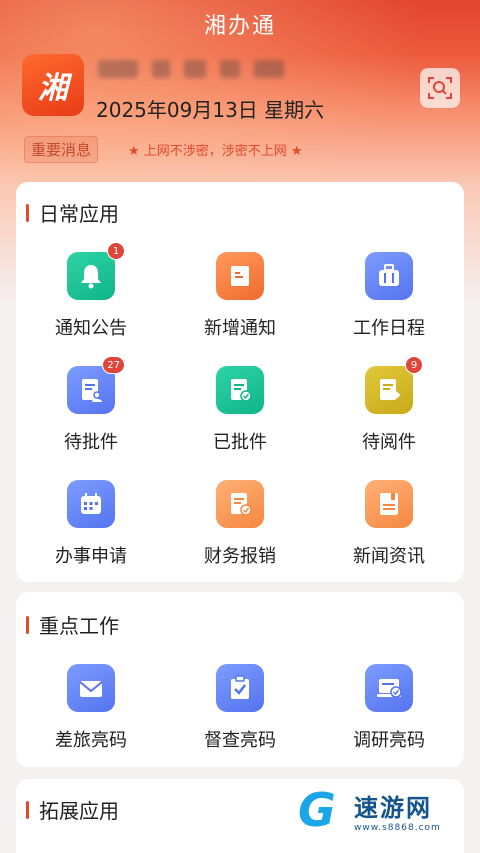 This screenshot has height=853, width=480. What do you see at coordinates (215, 151) in the screenshot?
I see `notice-text: ★ 上网不涉密，涉密不上网 ★` at bounding box center [215, 151].